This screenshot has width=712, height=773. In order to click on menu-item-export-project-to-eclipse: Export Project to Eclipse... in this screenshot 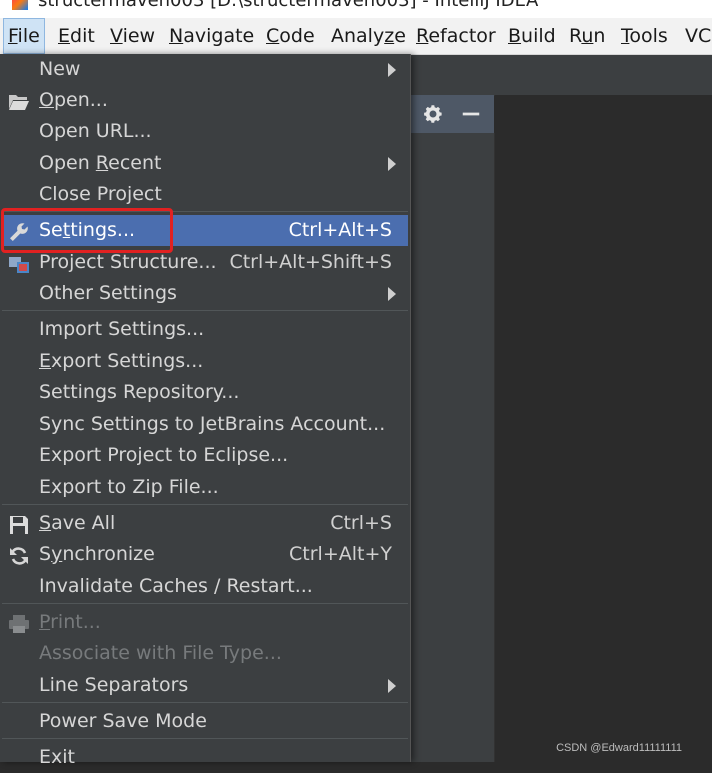, I will do `click(205, 455)`.